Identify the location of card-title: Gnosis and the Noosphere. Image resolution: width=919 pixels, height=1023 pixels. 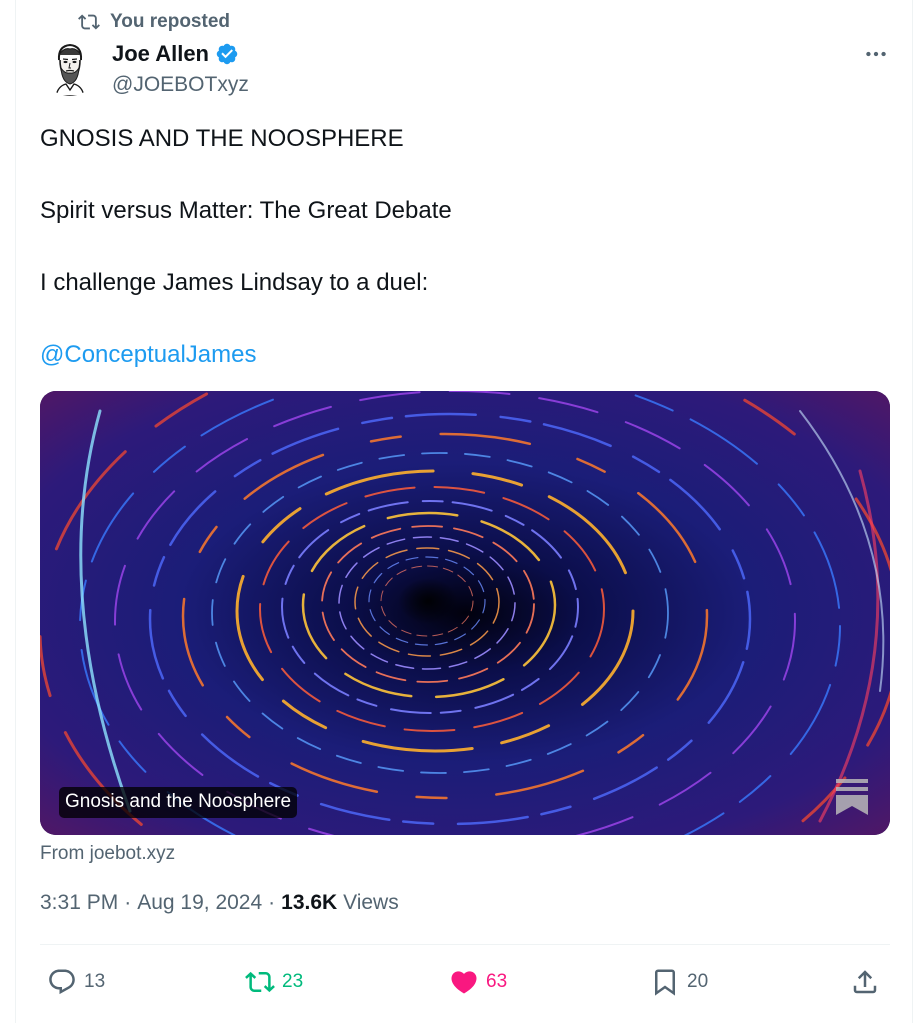
(178, 802).